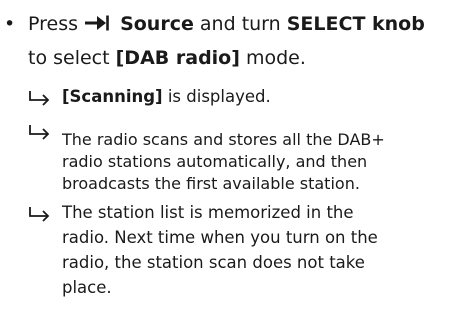  Describe the element at coordinates (223, 139) in the screenshot. I see `result-2-line-1: The radio scans and stores all the DAB+` at that location.